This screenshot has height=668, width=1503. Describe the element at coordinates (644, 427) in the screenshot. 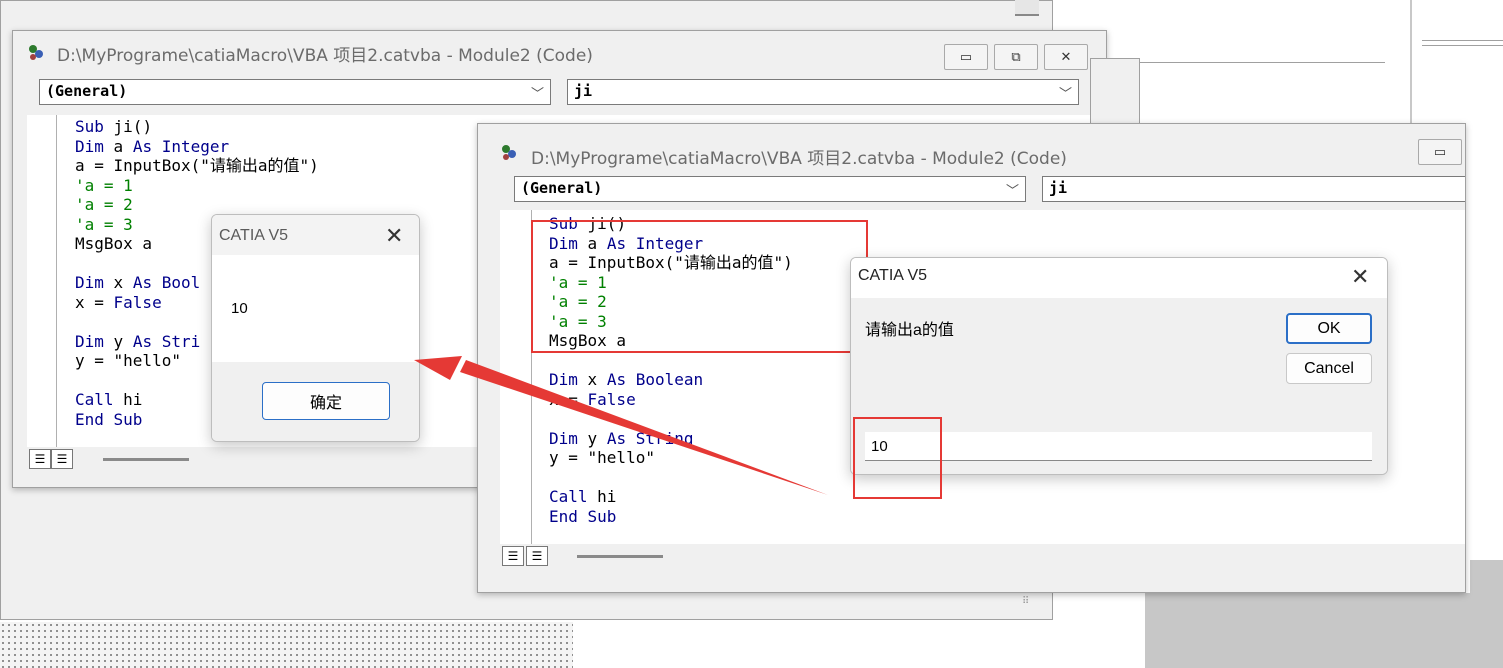

I see `annotation-arrow-body` at that location.